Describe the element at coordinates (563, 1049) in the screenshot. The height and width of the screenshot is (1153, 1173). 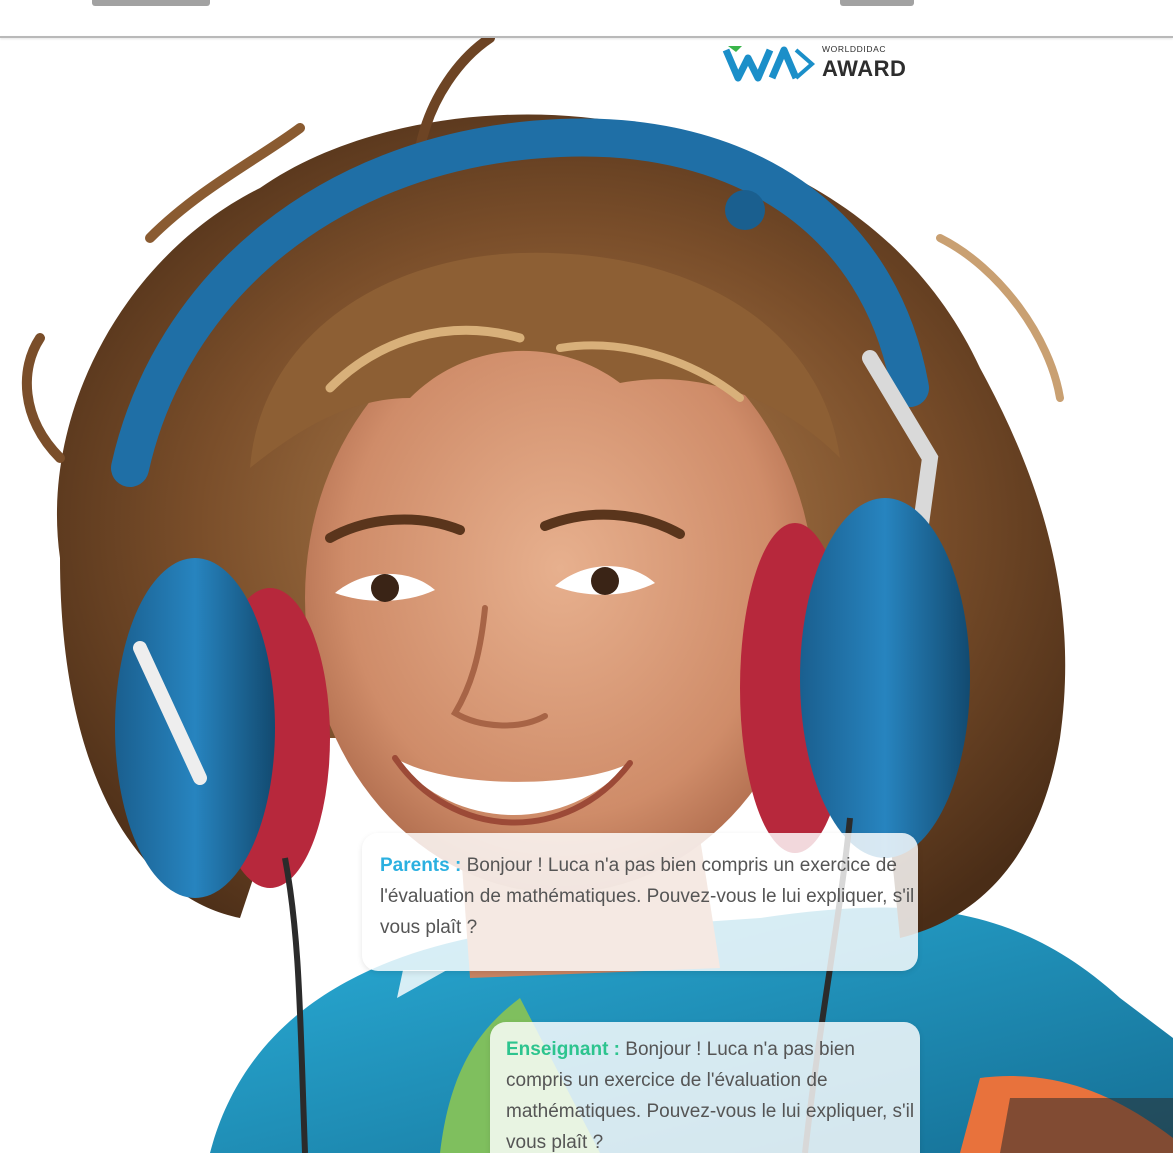
I see `speaker-label-teacher: Enseignant :` at that location.